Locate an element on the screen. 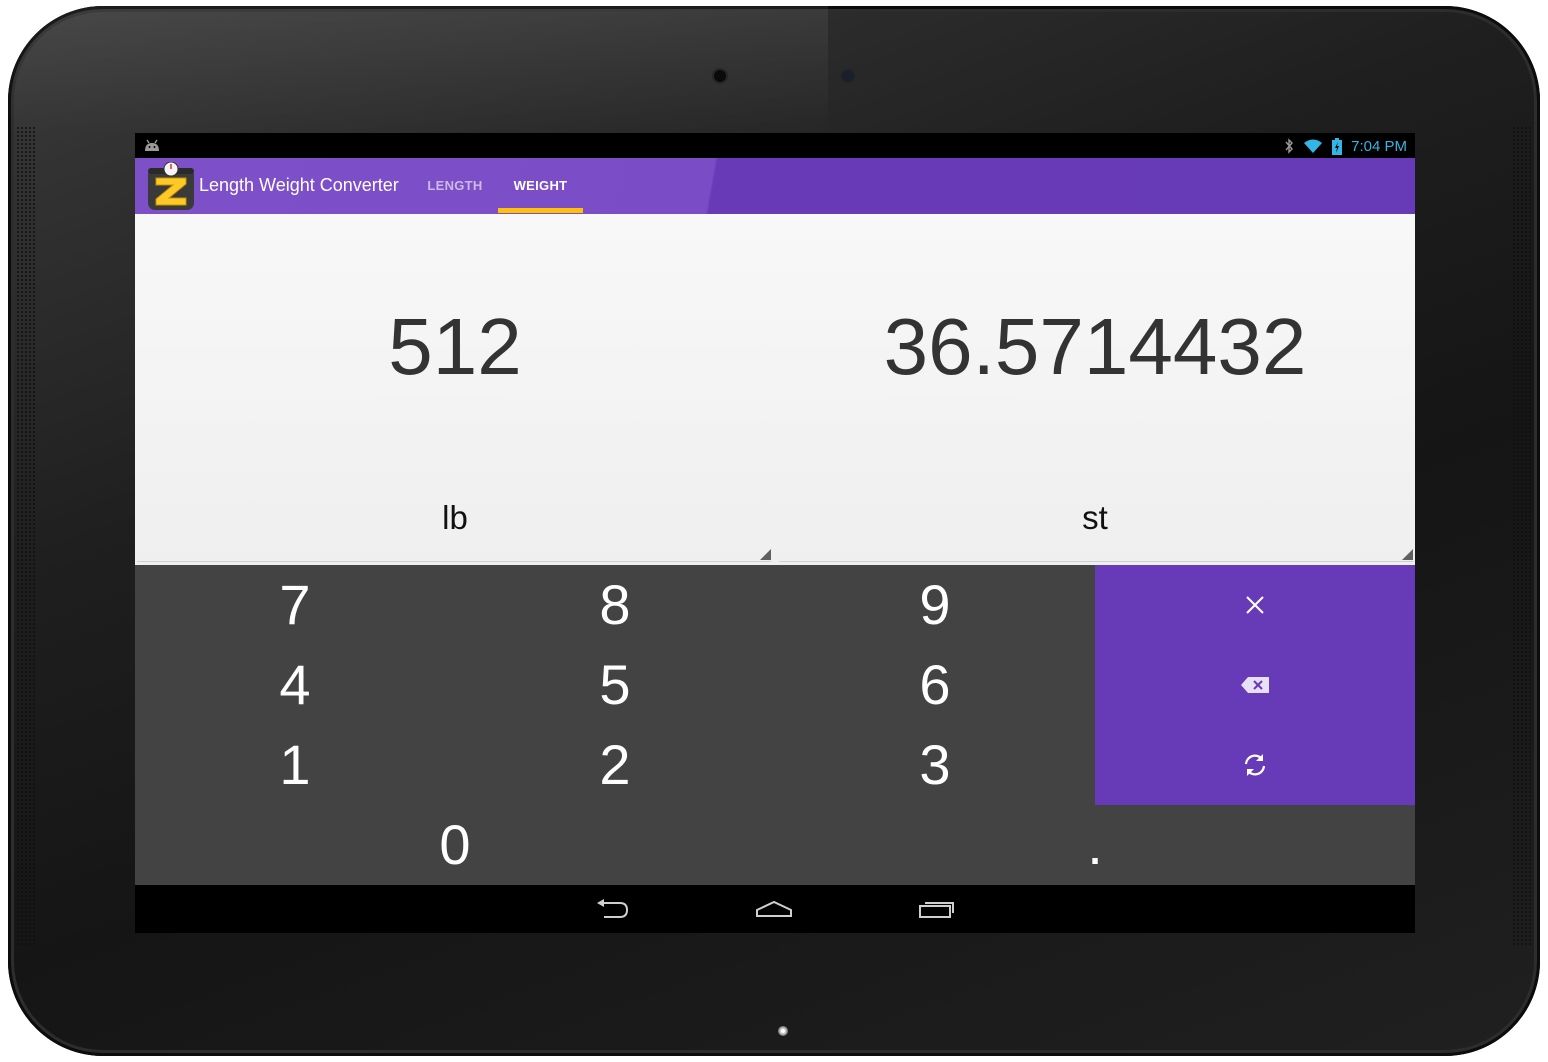 This screenshot has width=1548, height=1062. key-2: 2 is located at coordinates (615, 765).